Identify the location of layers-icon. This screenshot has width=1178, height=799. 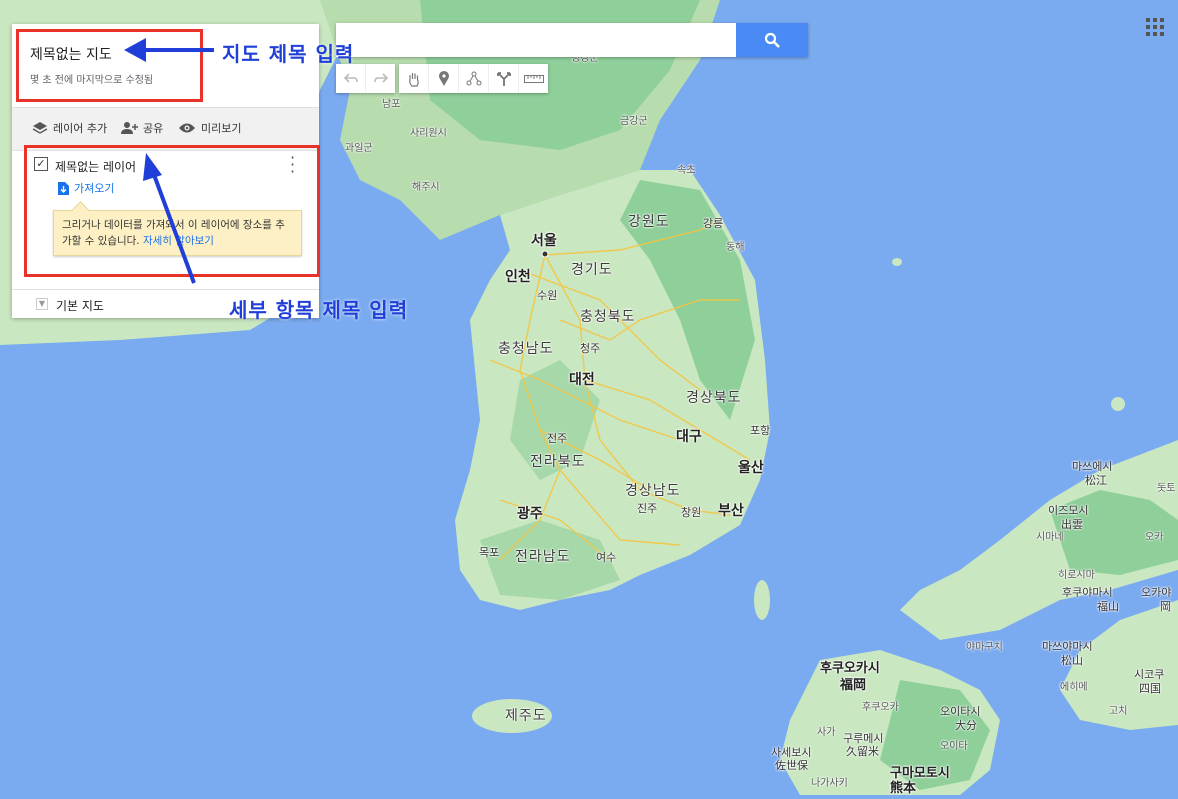
(40, 128).